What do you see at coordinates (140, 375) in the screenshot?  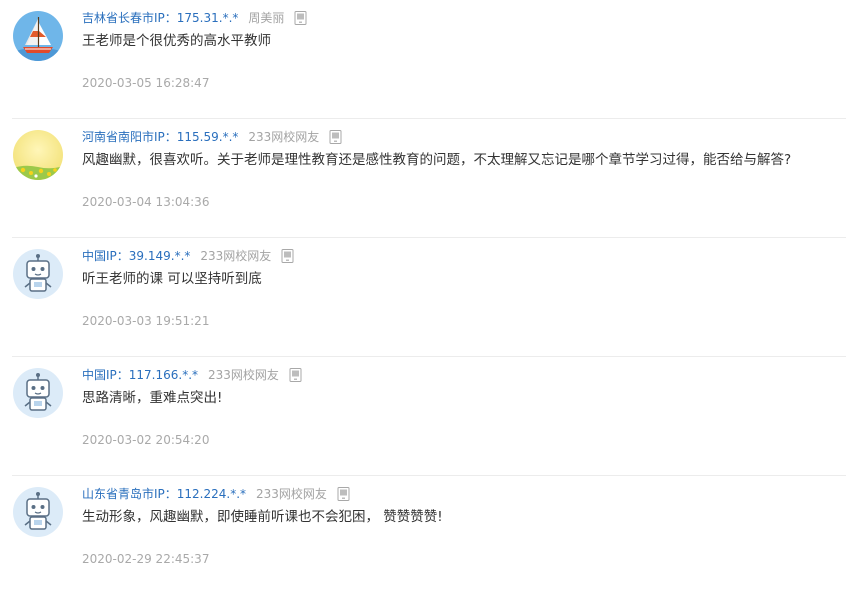 I see `location-link: 中国IP：117.166.*.*` at bounding box center [140, 375].